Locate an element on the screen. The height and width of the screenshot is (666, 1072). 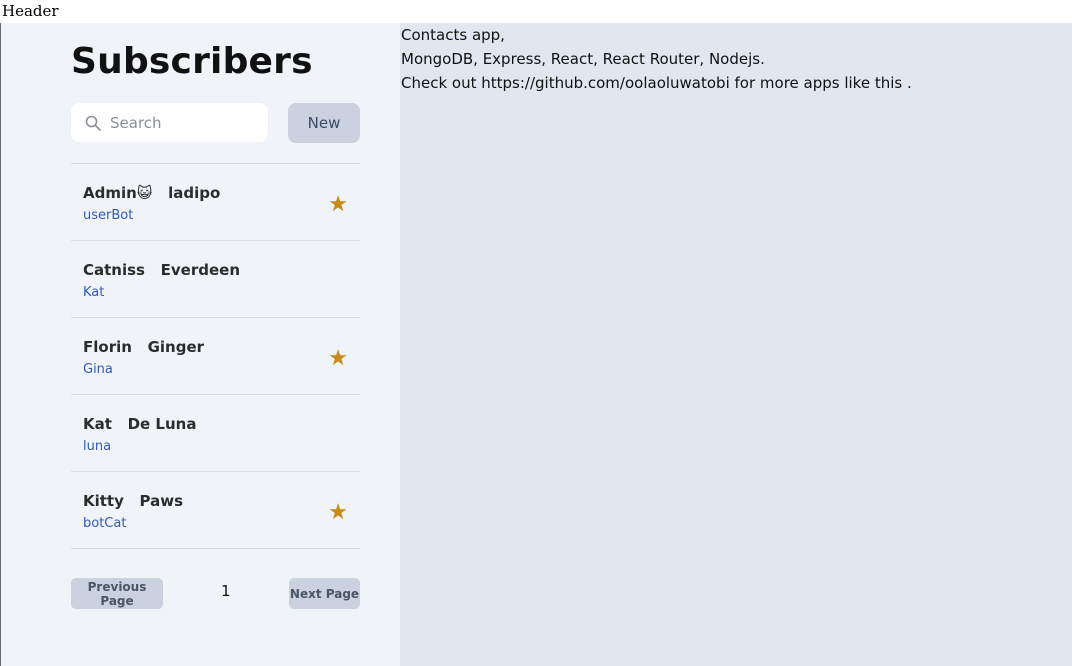
contact-name: Kat De Luna is located at coordinates (140, 424).